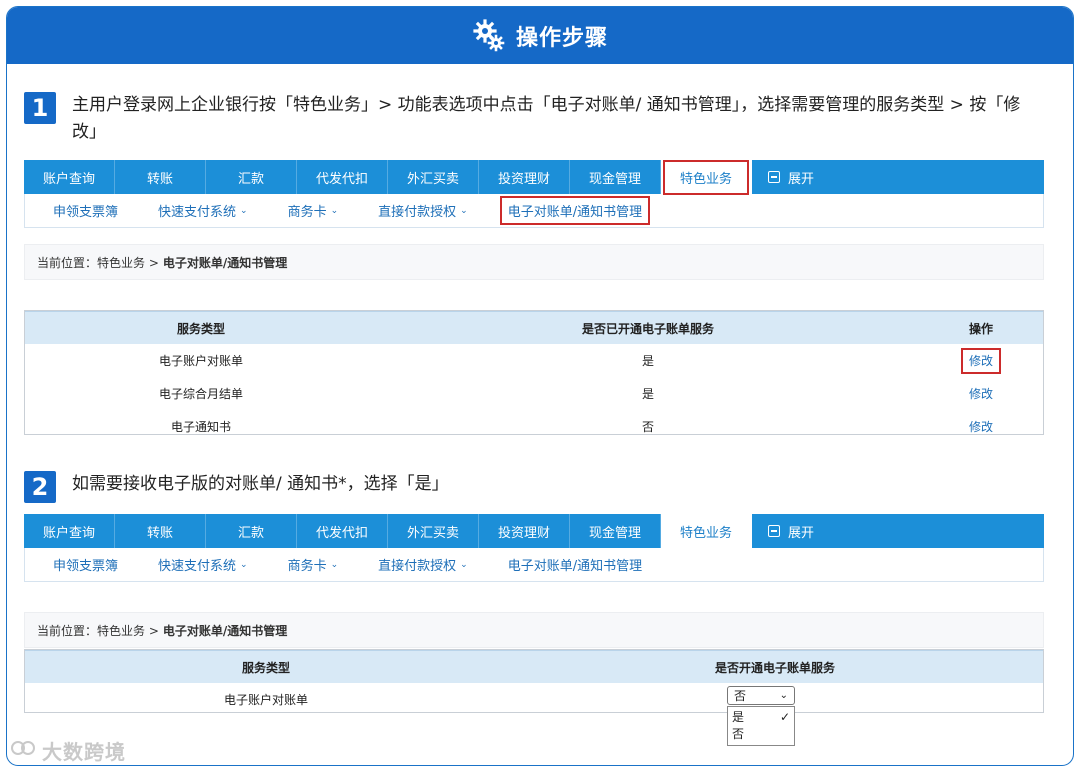 This screenshot has width=1080, height=770. Describe the element at coordinates (307, 566) in the screenshot. I see `subnav-label: 商务卡` at that location.